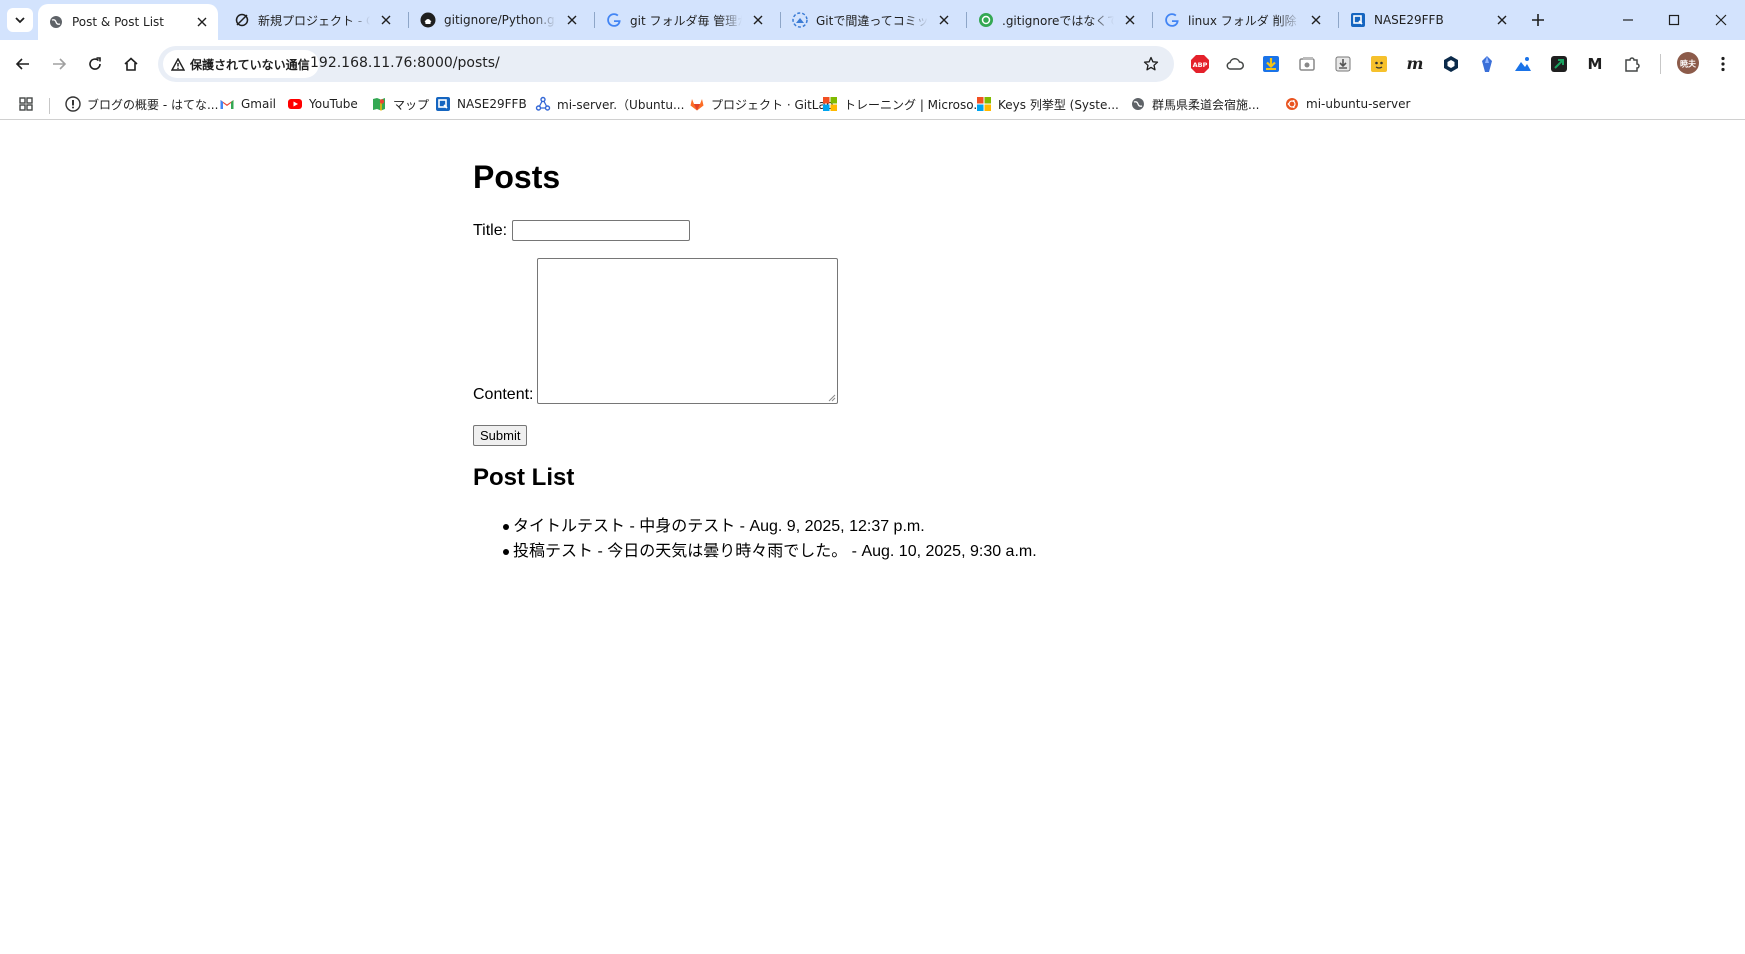  I want to click on plus-icon, so click(1538, 20).